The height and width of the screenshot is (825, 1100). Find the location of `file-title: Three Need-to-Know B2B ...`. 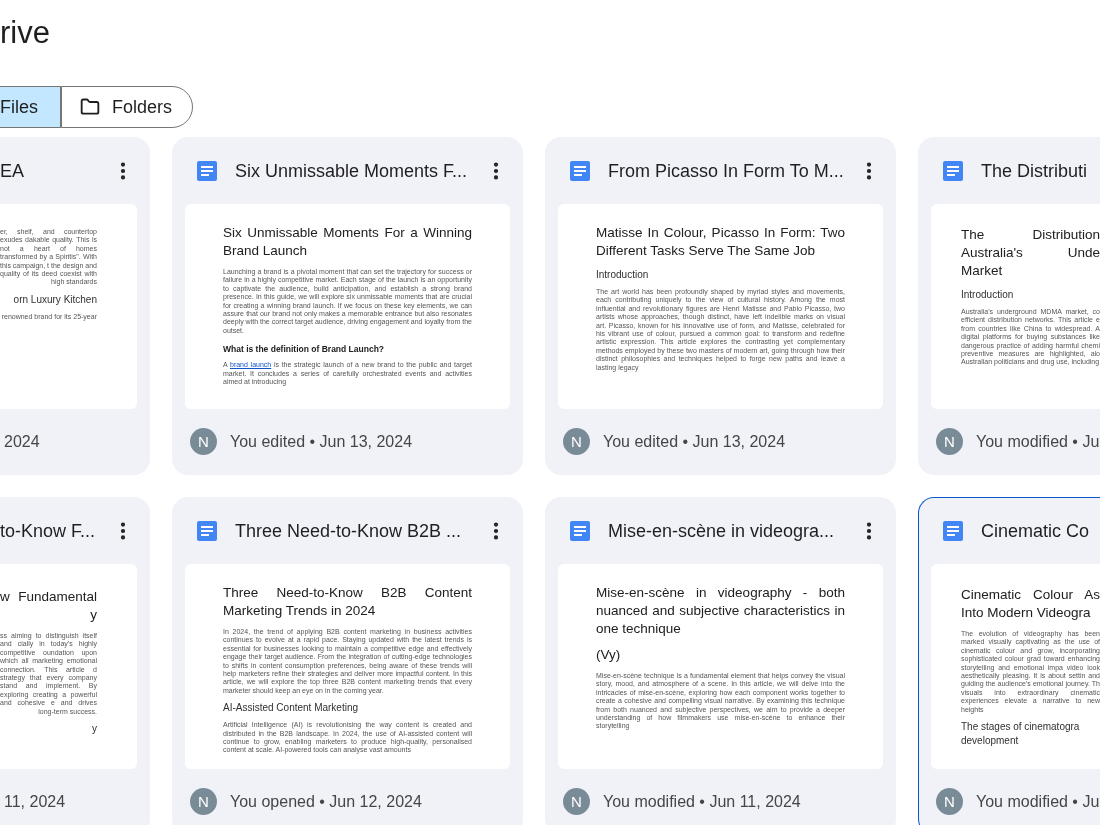

file-title: Three Need-to-Know B2B ... is located at coordinates (348, 531).